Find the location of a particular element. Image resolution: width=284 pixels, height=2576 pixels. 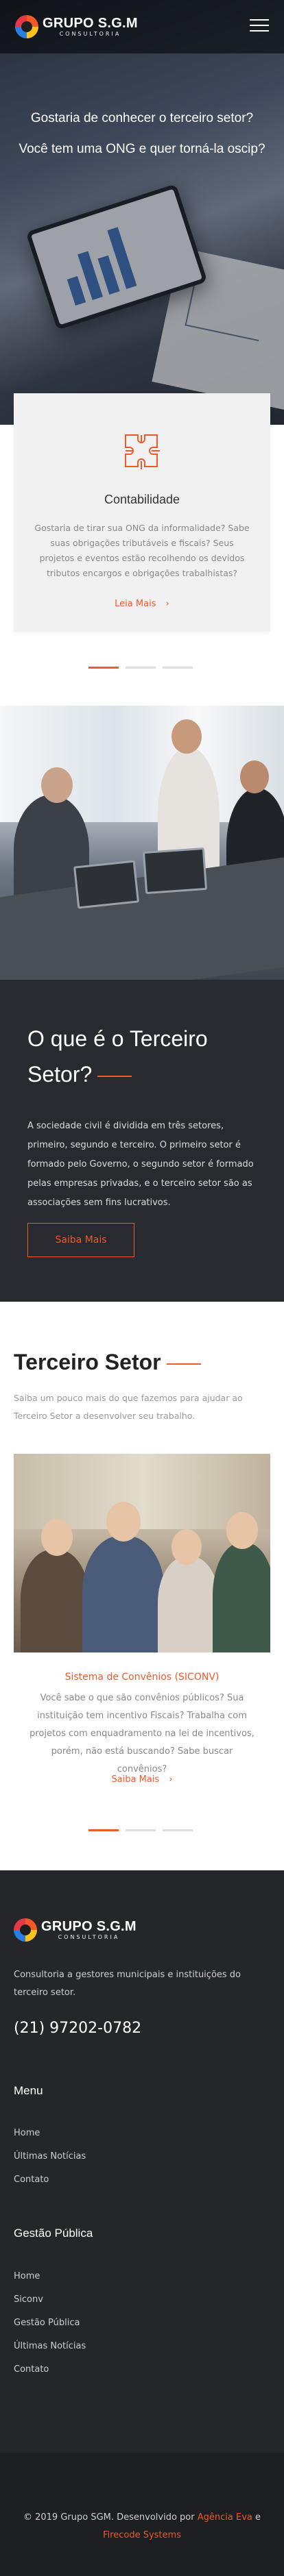

footer-logo: GRUPO S.G.M CONSULTORIA is located at coordinates (76, 1930).